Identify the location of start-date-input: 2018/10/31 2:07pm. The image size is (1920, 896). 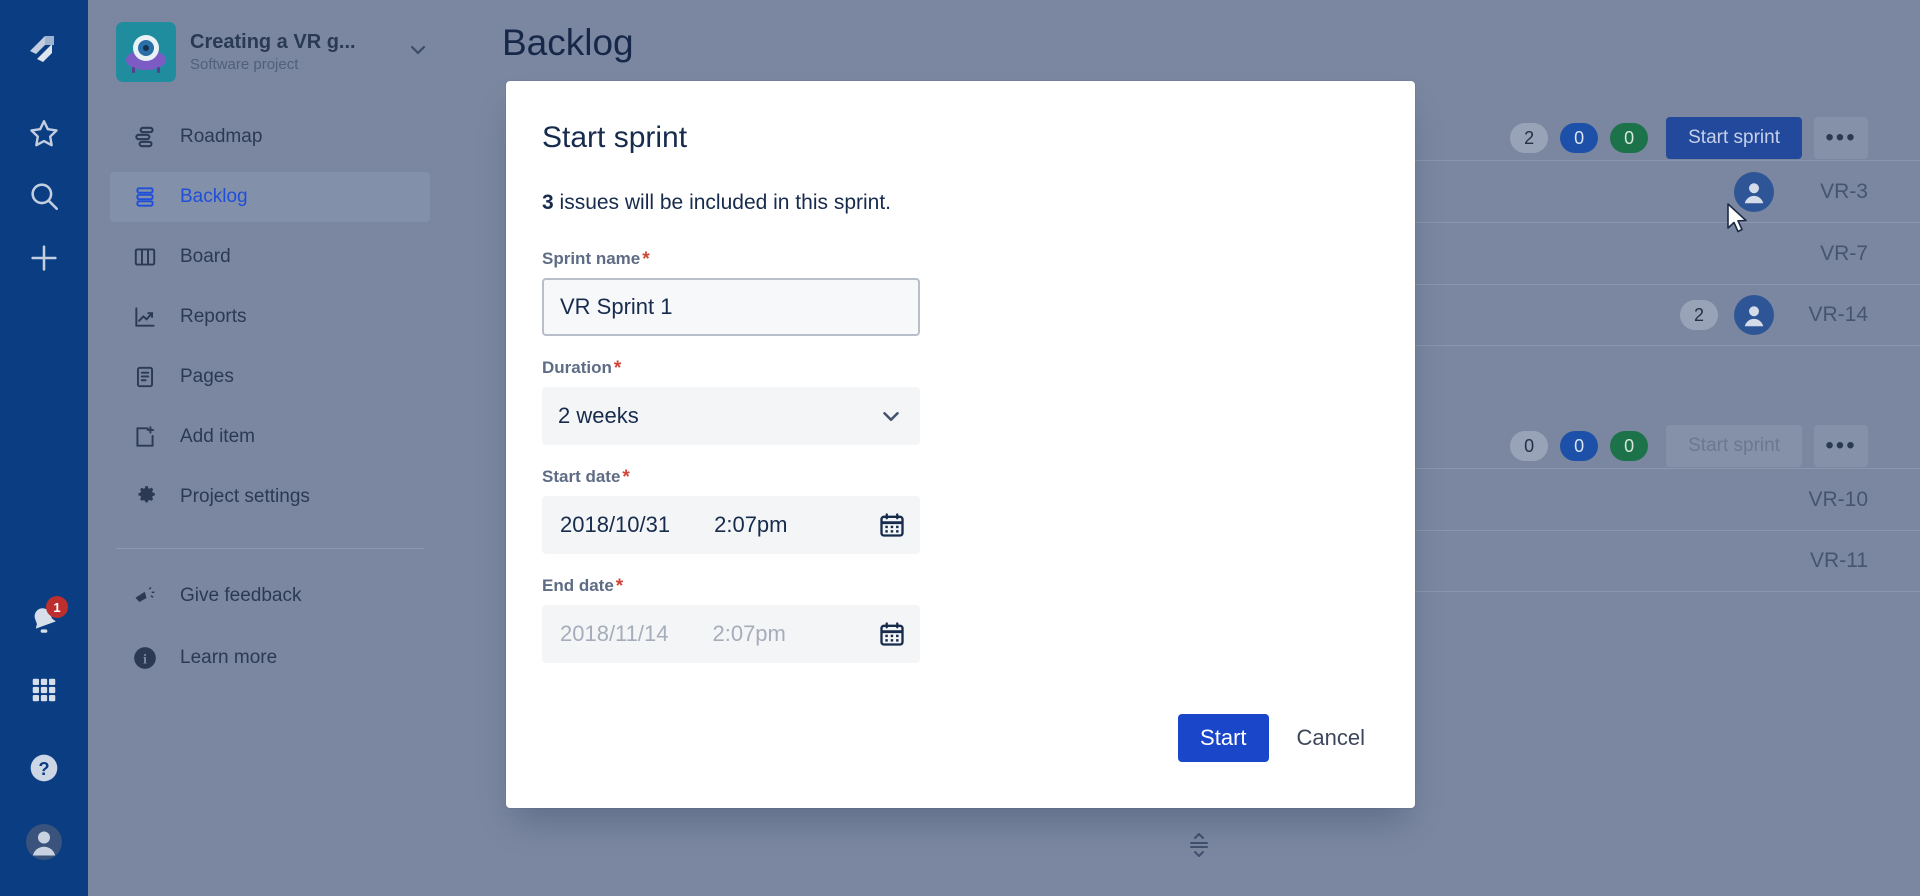
(731, 525).